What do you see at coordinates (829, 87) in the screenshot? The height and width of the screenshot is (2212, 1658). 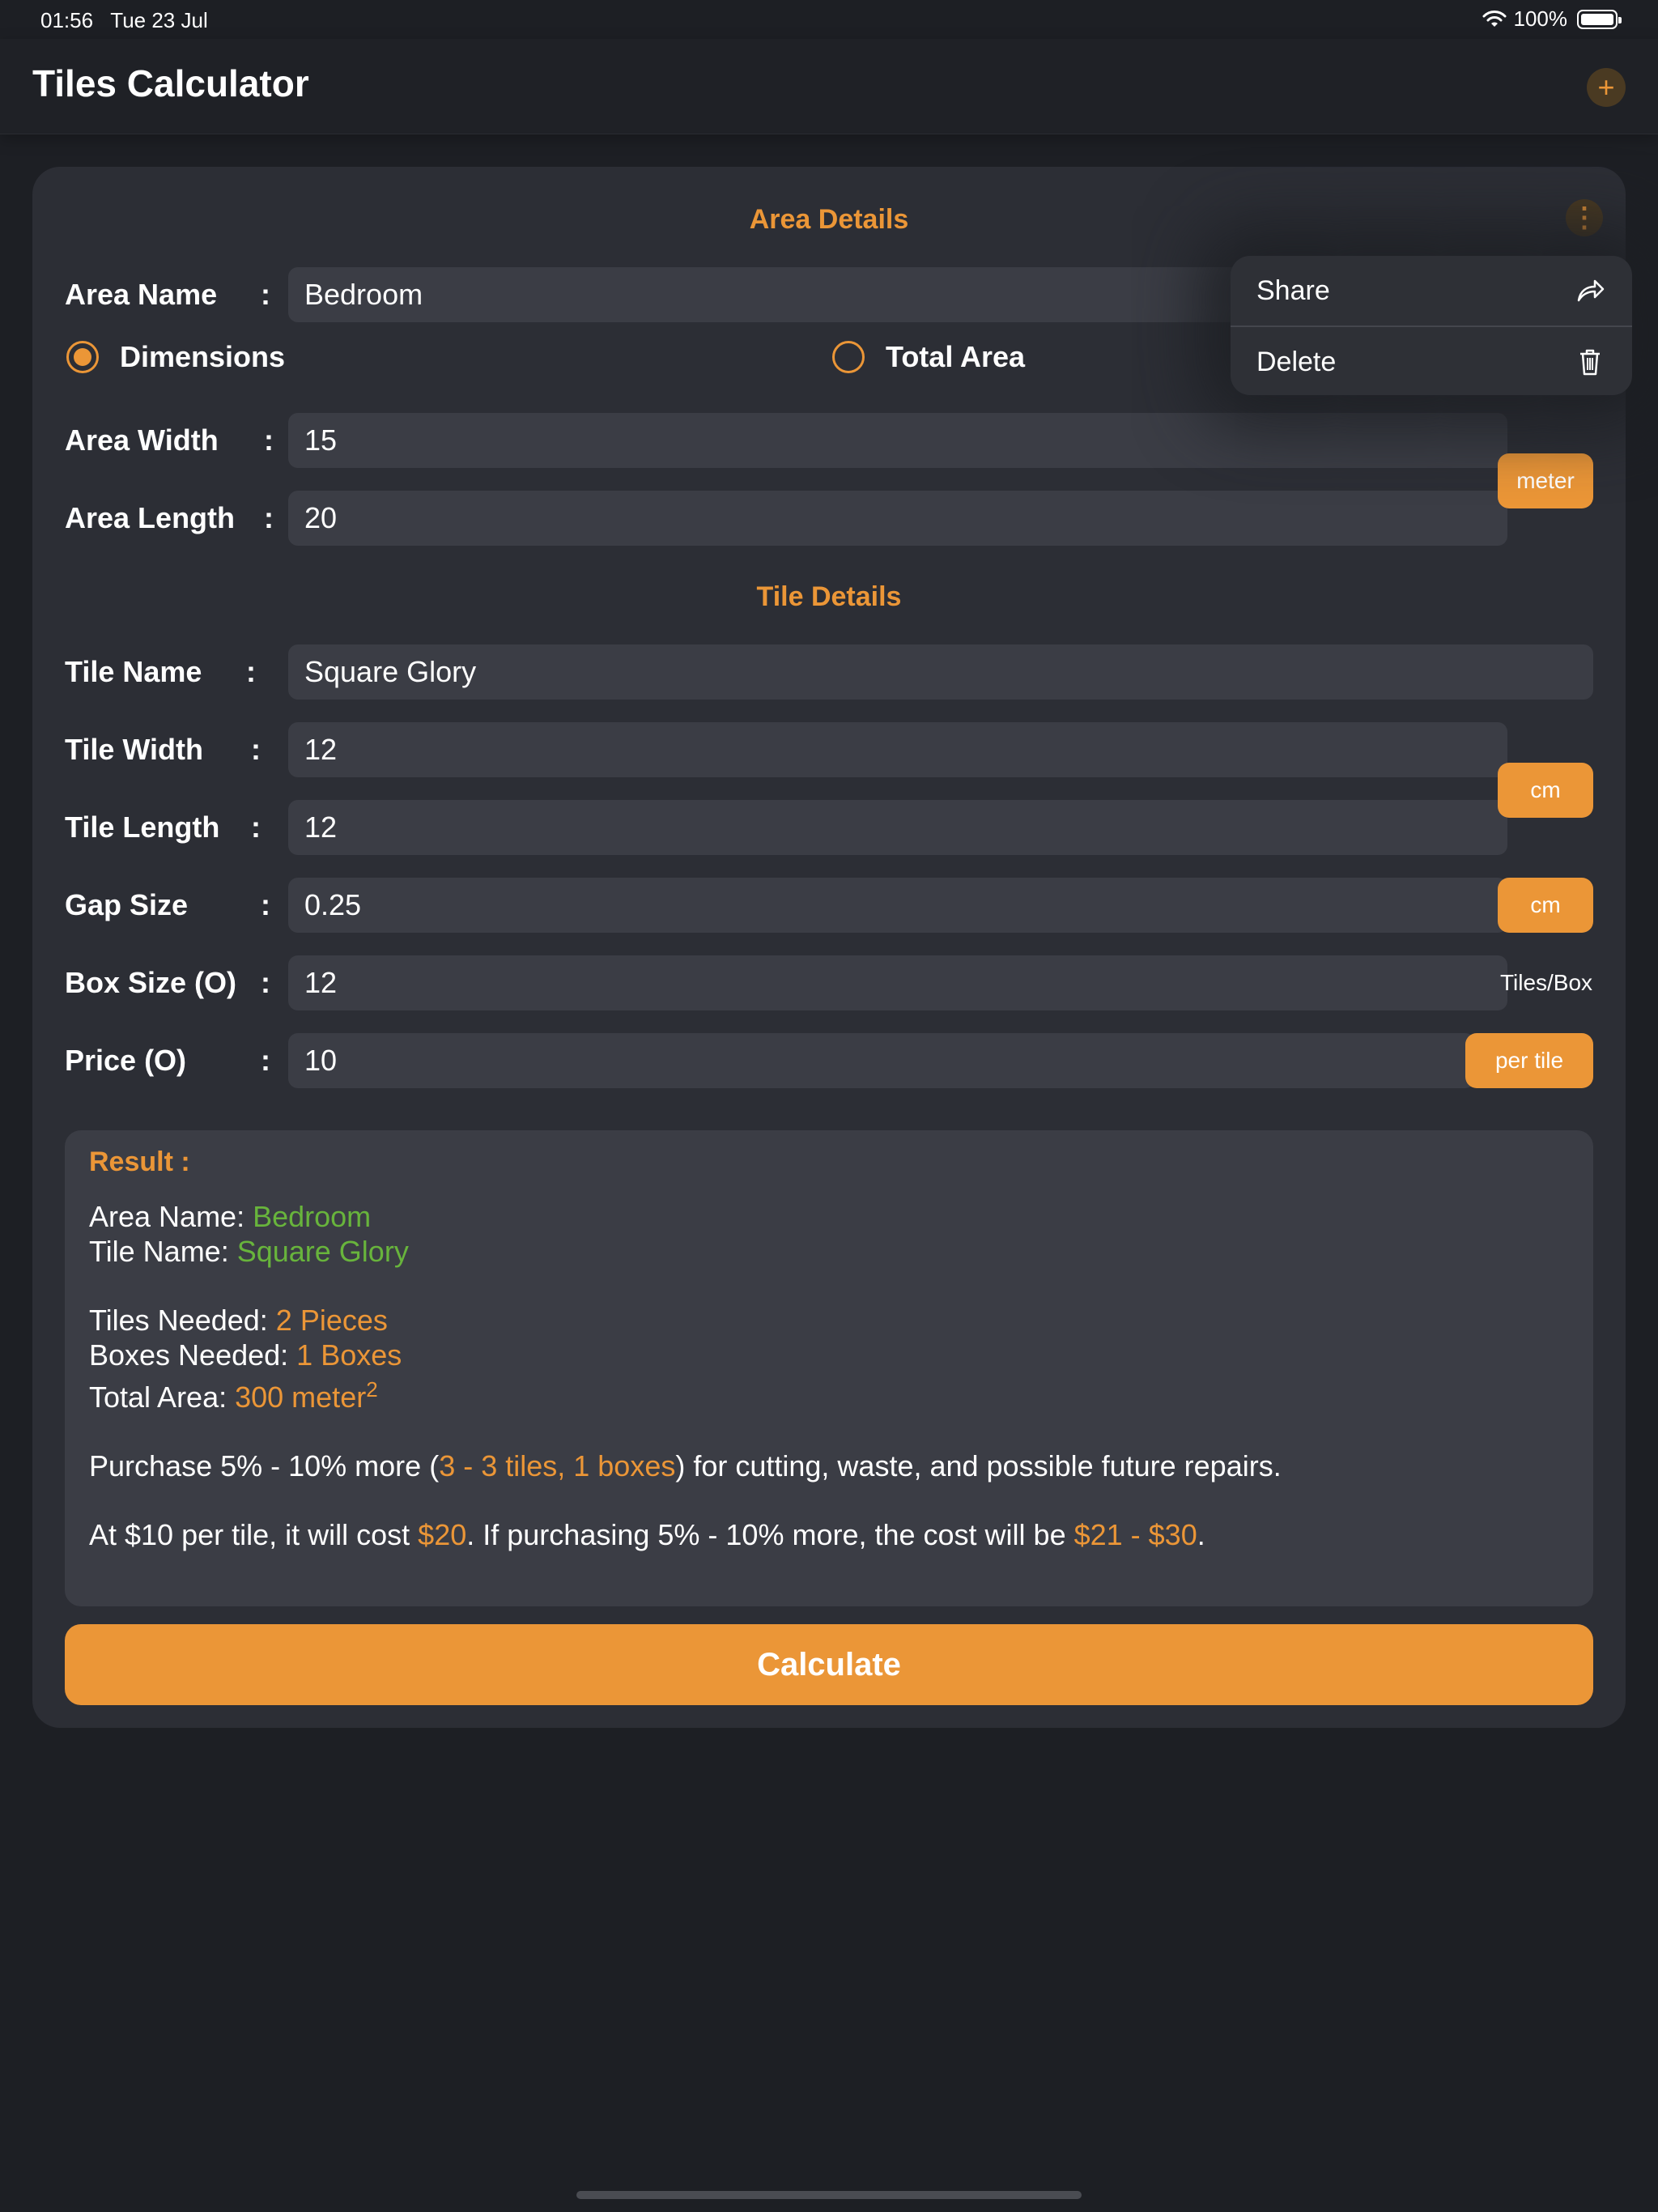 I see `navigation-bar: Tiles Calculator +` at bounding box center [829, 87].